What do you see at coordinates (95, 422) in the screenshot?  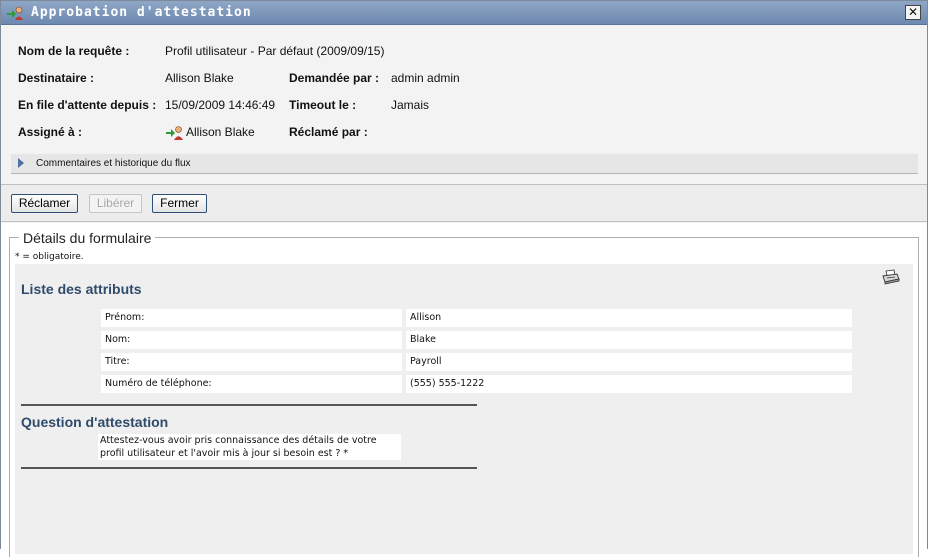 I see `question-title: Question d'attestation` at bounding box center [95, 422].